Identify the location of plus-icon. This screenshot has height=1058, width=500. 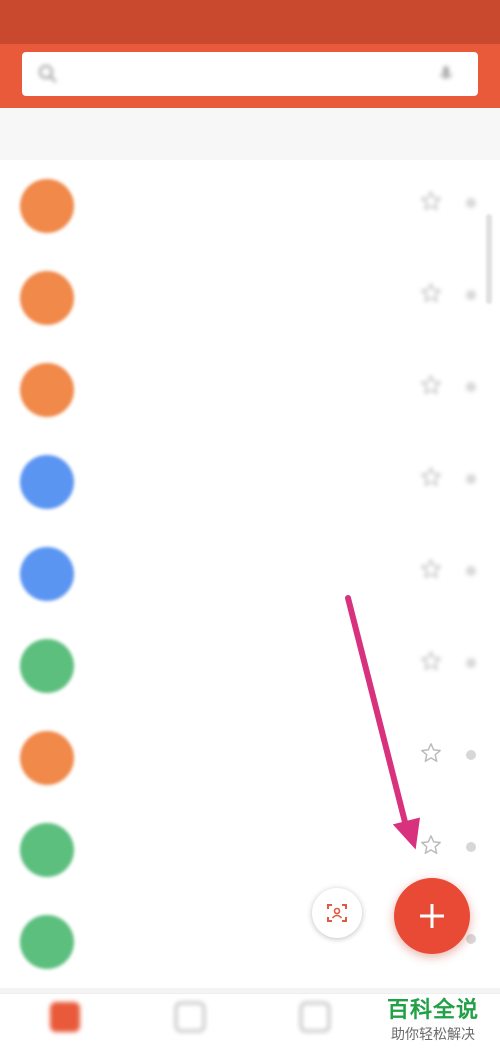
(432, 916).